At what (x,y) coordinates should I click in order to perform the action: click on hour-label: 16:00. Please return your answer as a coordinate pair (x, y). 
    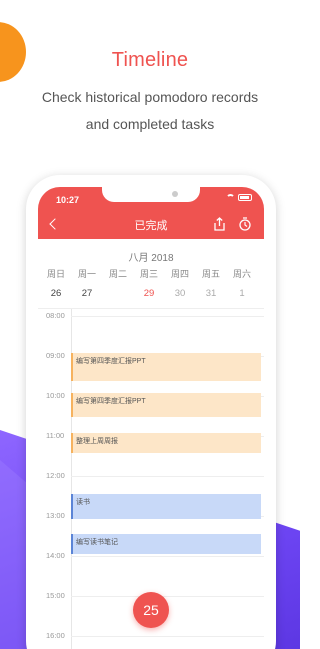
    Looking at the image, I should click on (56, 635).